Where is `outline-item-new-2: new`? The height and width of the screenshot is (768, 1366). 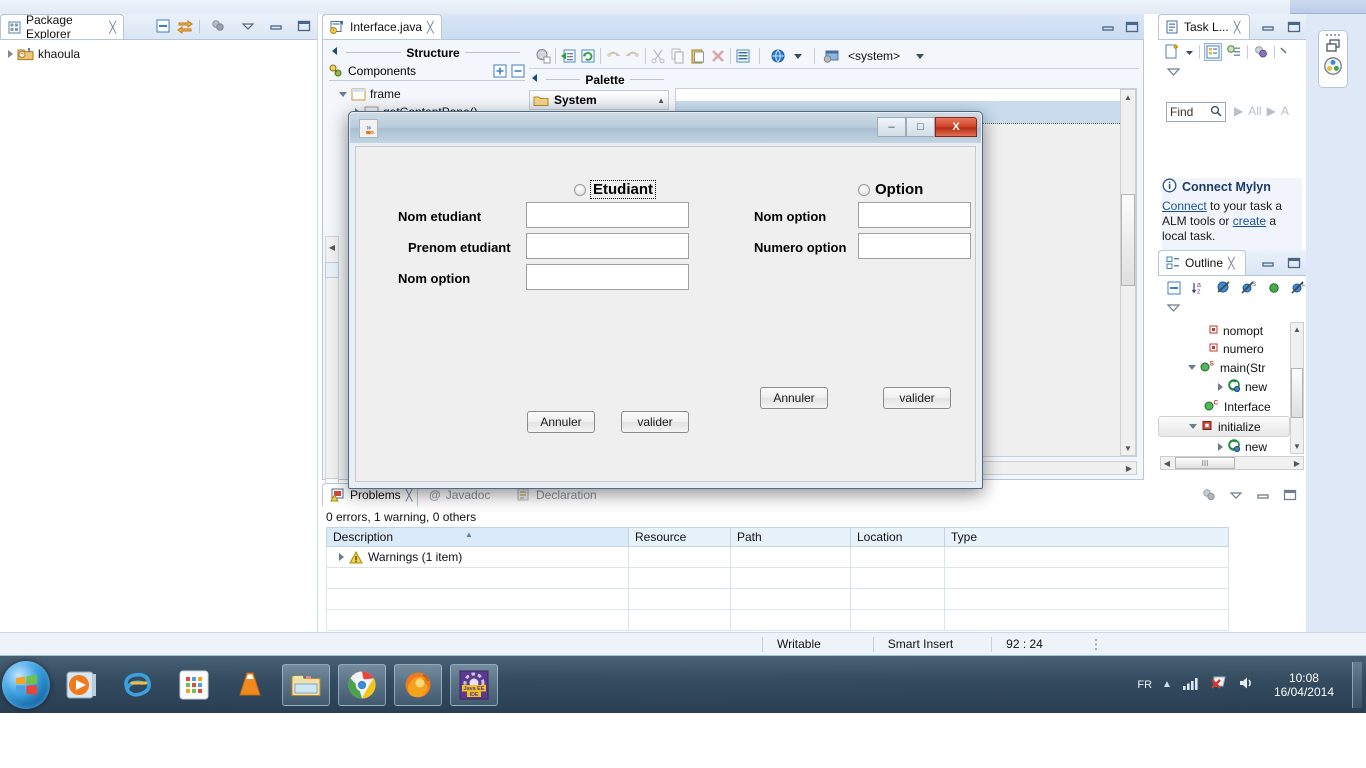
outline-item-new-2: new is located at coordinates (1225, 445).